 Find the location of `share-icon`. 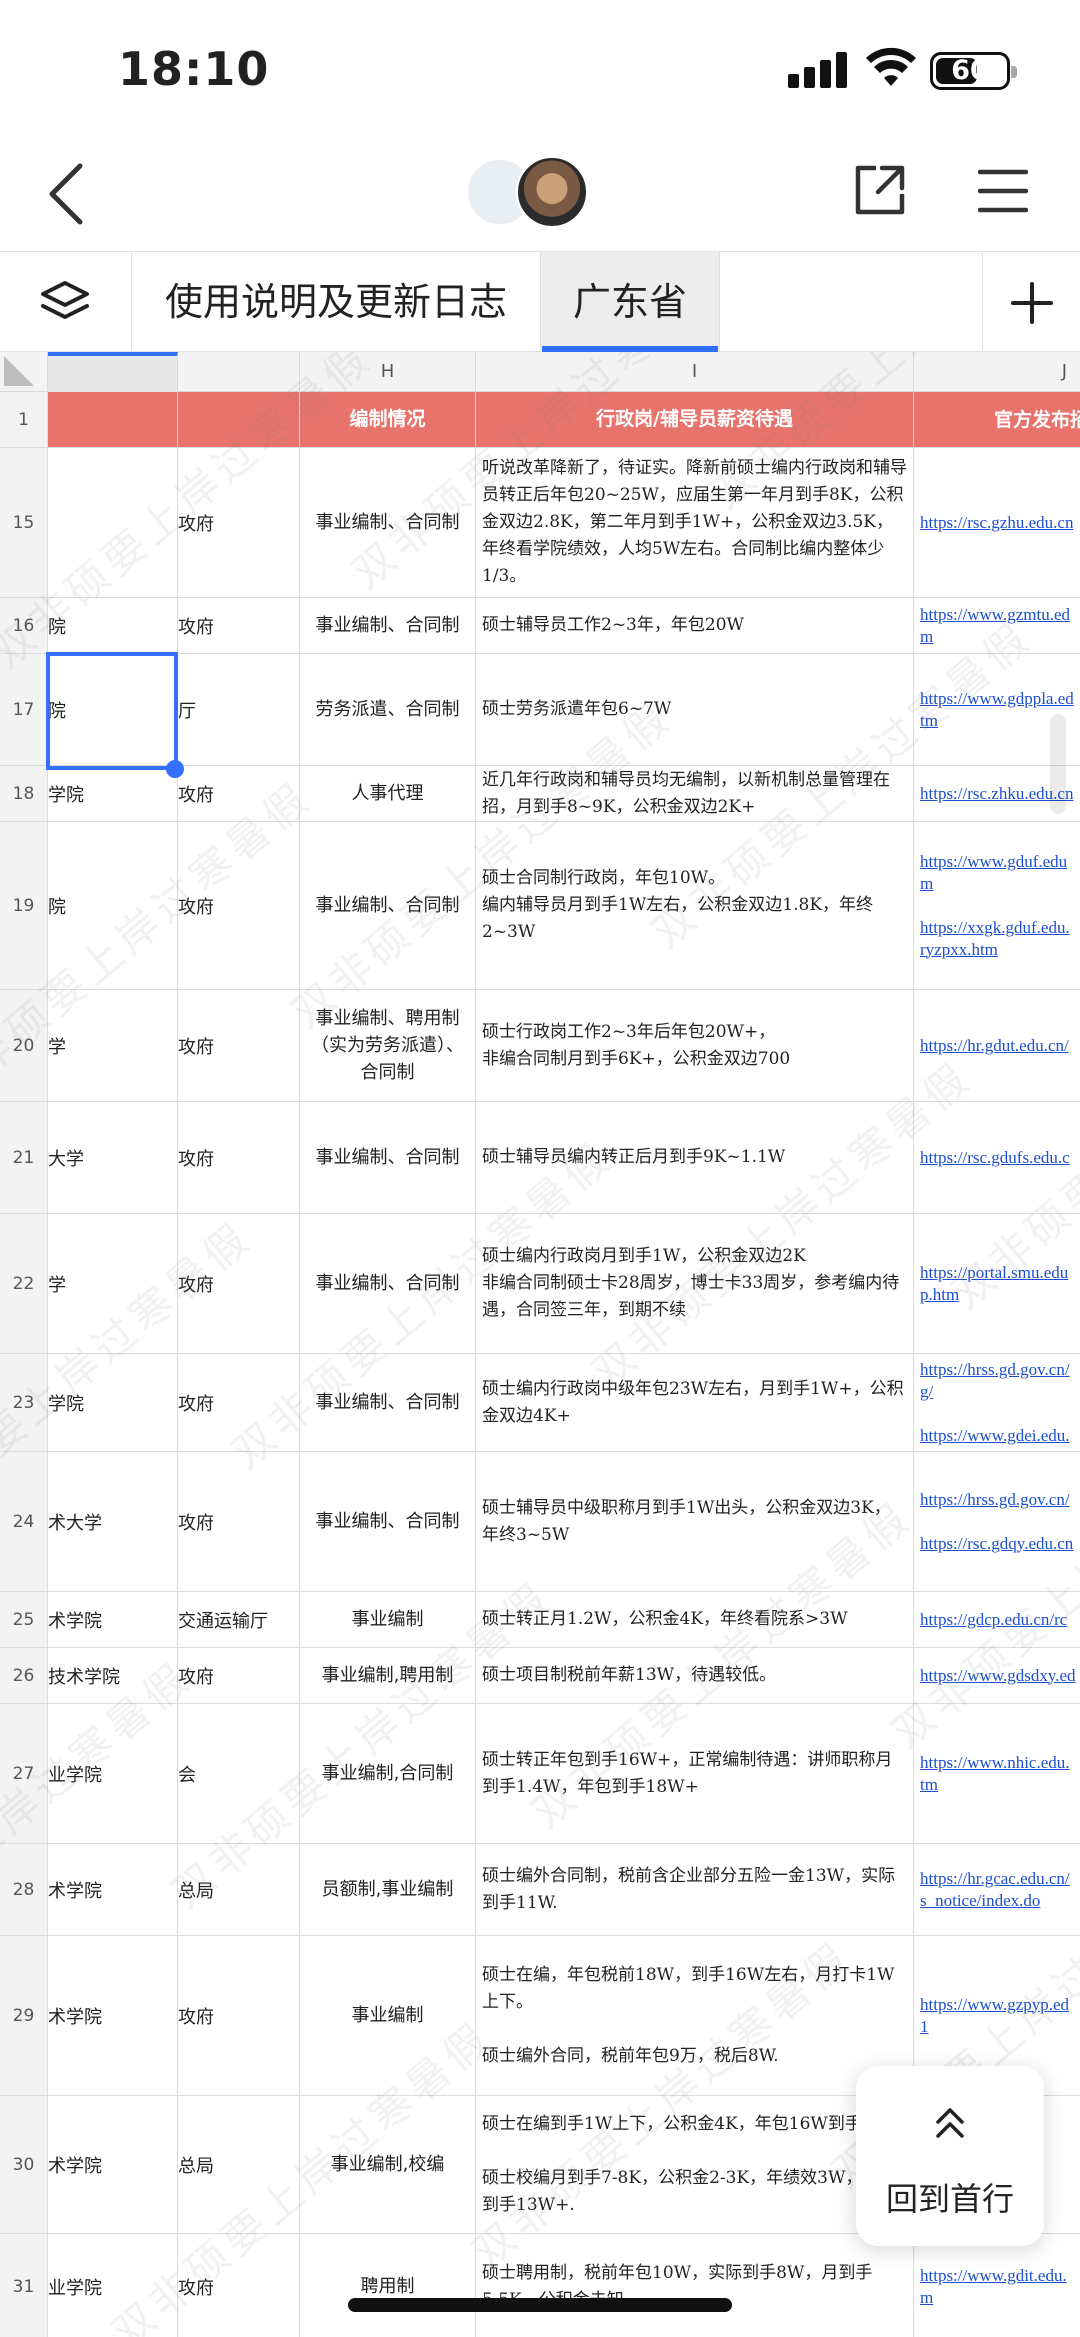

share-icon is located at coordinates (880, 190).